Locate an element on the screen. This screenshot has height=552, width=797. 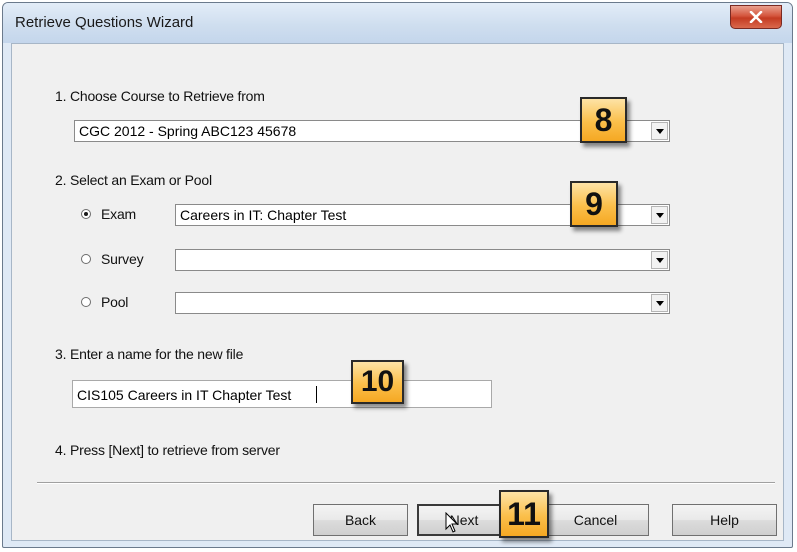
title-bar: Retrieve Questions Wizard is located at coordinates (397, 23).